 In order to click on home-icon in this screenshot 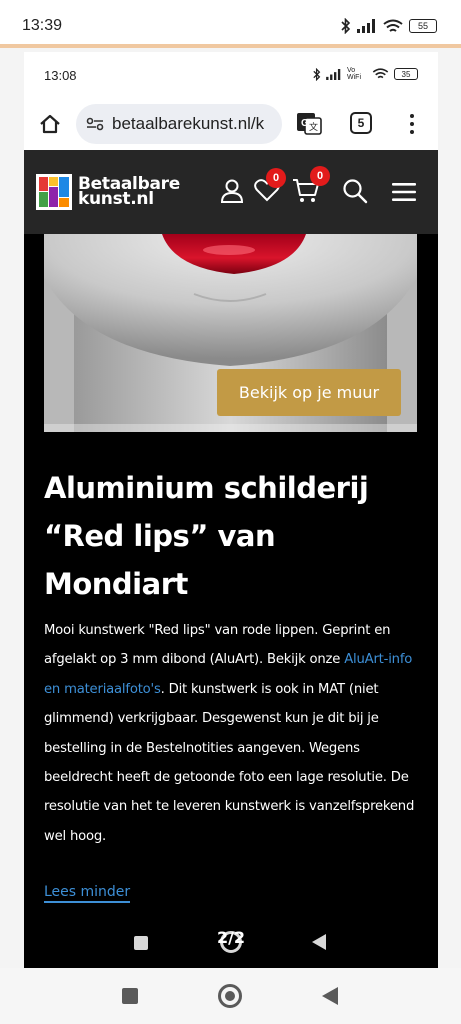, I will do `click(50, 124)`.